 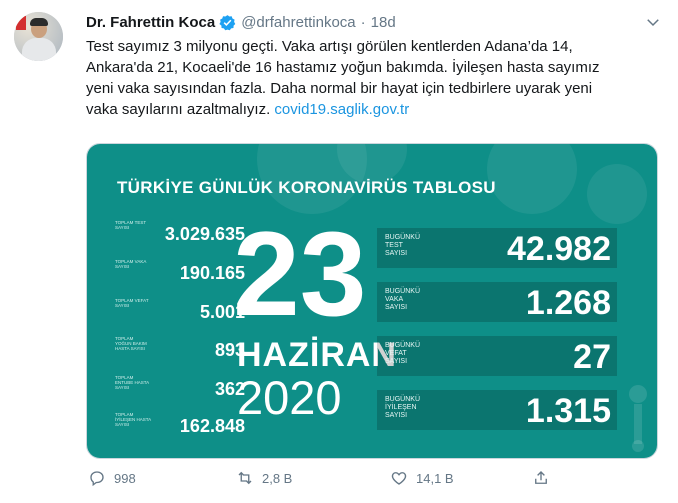 What do you see at coordinates (39, 49) in the screenshot?
I see `avatar-body` at bounding box center [39, 49].